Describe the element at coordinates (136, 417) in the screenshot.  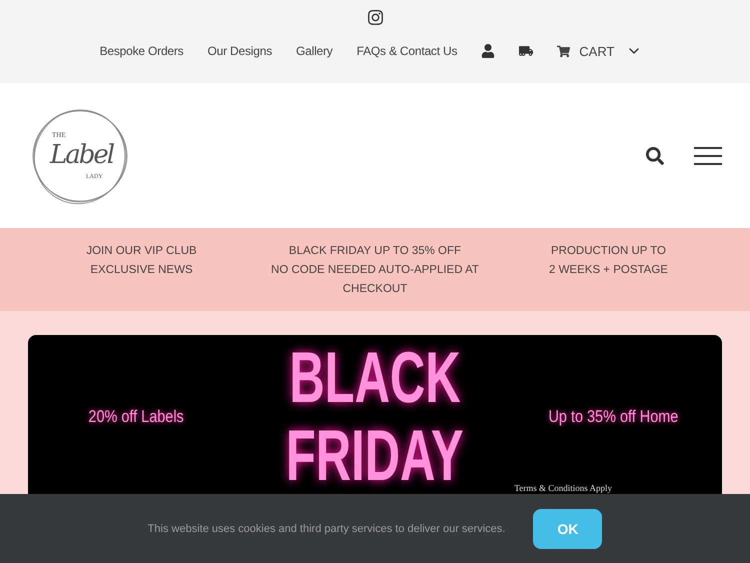
I see `banner-offer-text: 20% off Labels` at that location.